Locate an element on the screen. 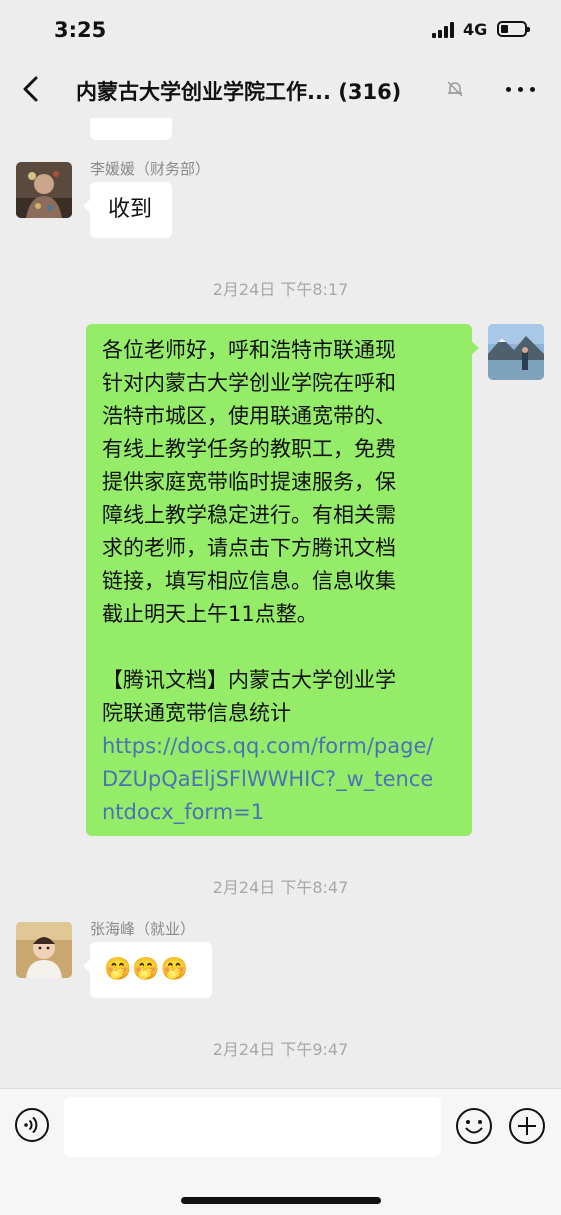  mute-bell-icon is located at coordinates (455, 89).